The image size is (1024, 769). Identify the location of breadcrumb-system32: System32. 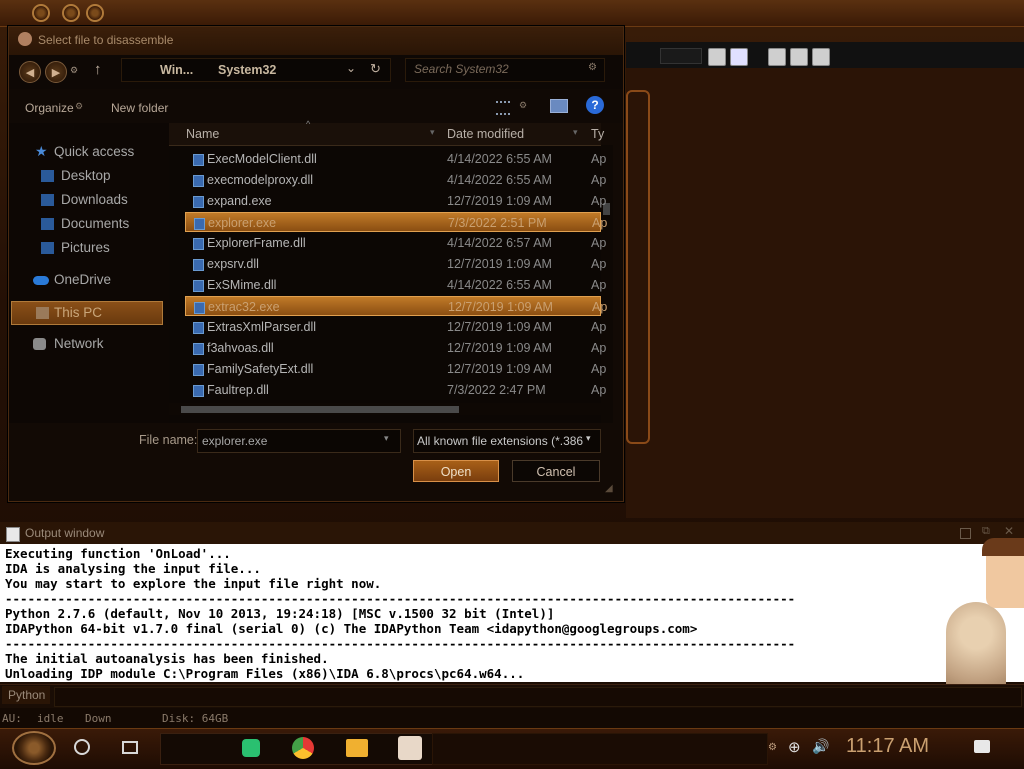
(247, 70).